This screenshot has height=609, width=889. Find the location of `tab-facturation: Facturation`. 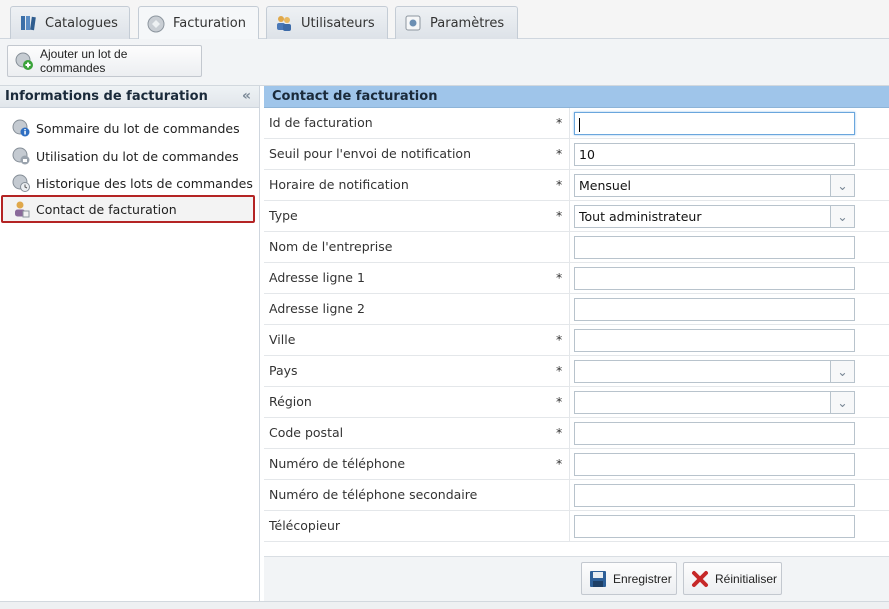

tab-facturation: Facturation is located at coordinates (198, 23).